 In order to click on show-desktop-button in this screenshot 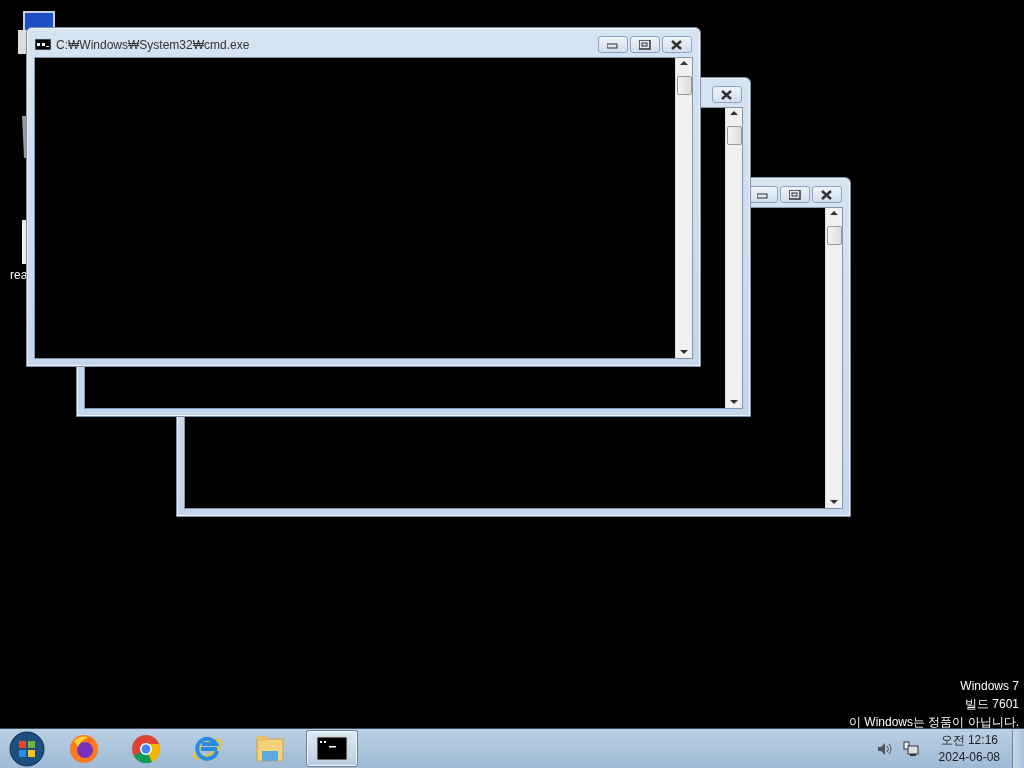, I will do `click(1018, 748)`.